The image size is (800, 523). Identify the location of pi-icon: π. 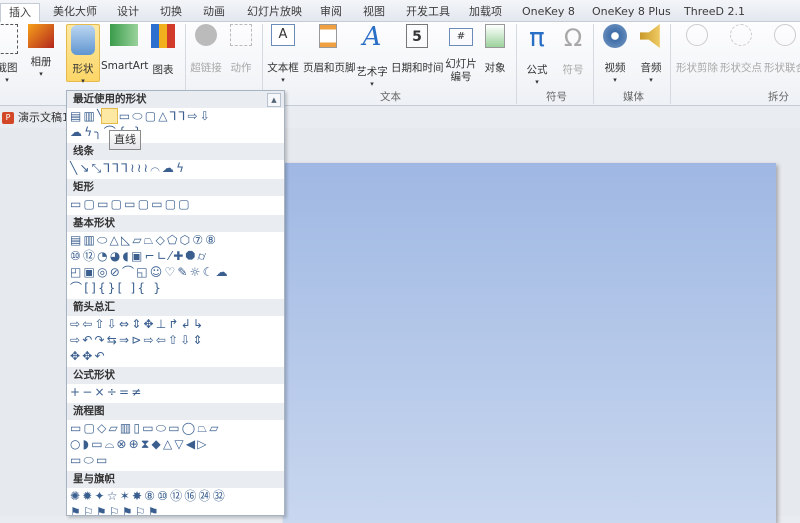
(537, 38).